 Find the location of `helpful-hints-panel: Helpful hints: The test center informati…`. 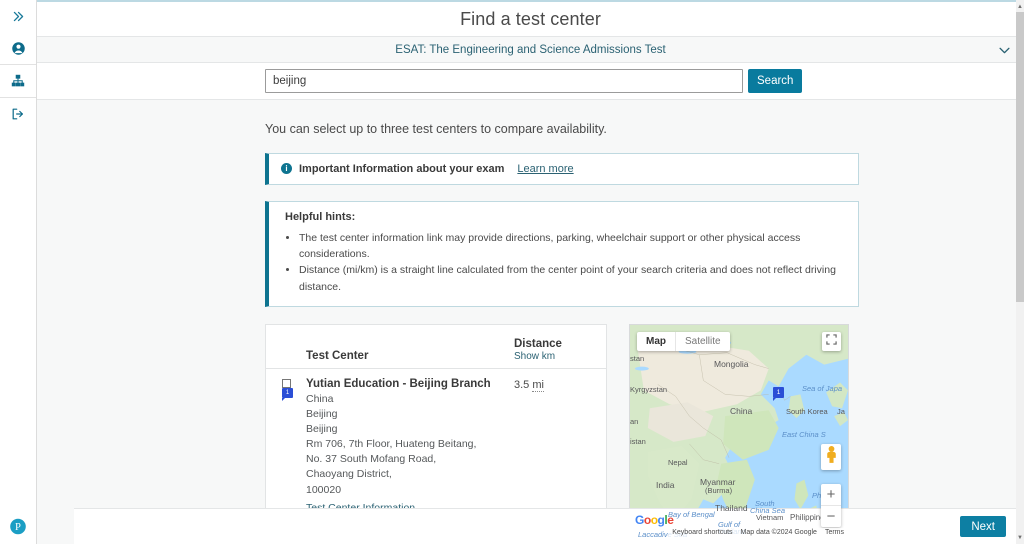

helpful-hints-panel: Helpful hints: The test center informati… is located at coordinates (562, 253).